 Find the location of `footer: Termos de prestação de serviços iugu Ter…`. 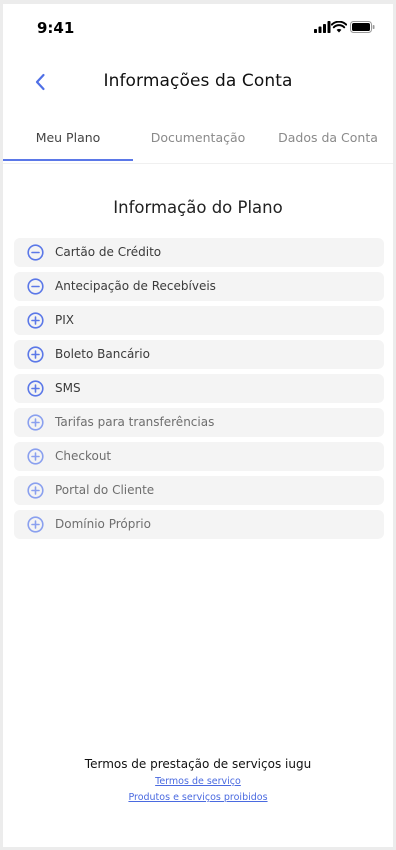

footer: Termos de prestação de serviços iugu Ter… is located at coordinates (198, 780).